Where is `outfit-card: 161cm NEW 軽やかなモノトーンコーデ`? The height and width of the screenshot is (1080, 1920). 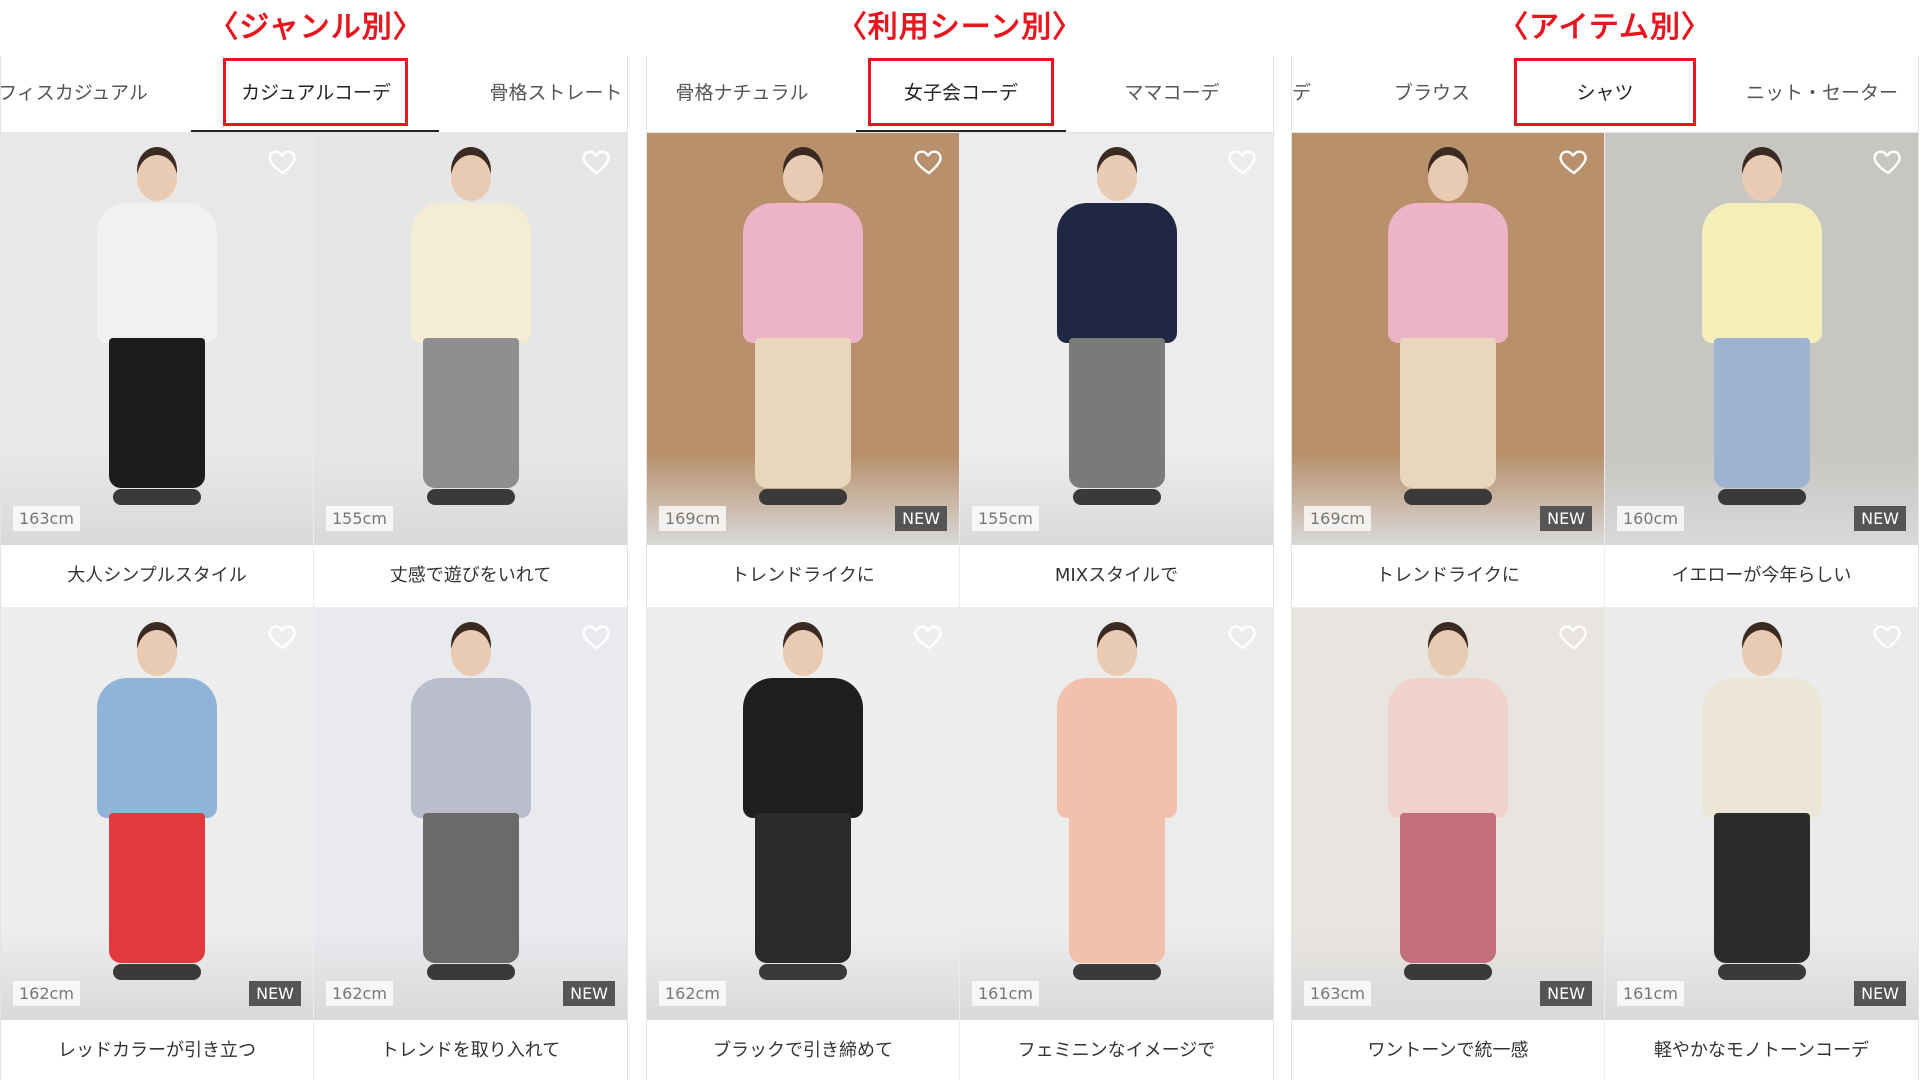 outfit-card: 161cm NEW 軽やかなモノトーンコーデ is located at coordinates (1761, 844).